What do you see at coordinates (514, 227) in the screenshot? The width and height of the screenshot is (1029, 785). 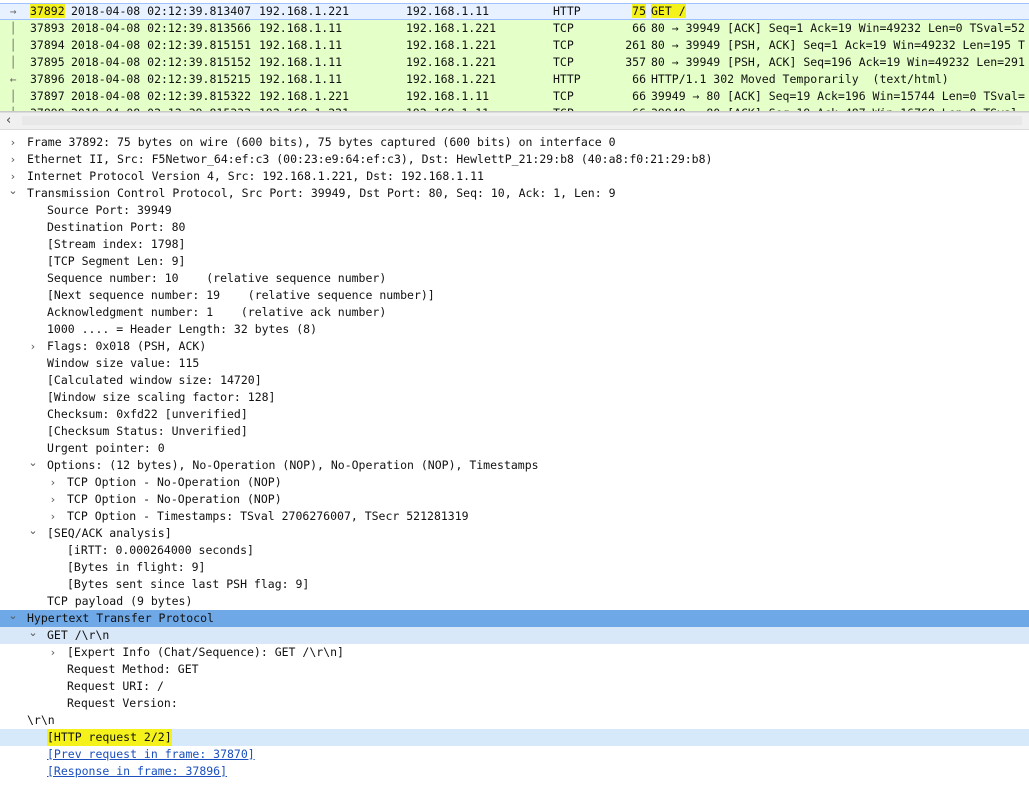 I see `tcp-destination-port: Destination Port: 80` at bounding box center [514, 227].